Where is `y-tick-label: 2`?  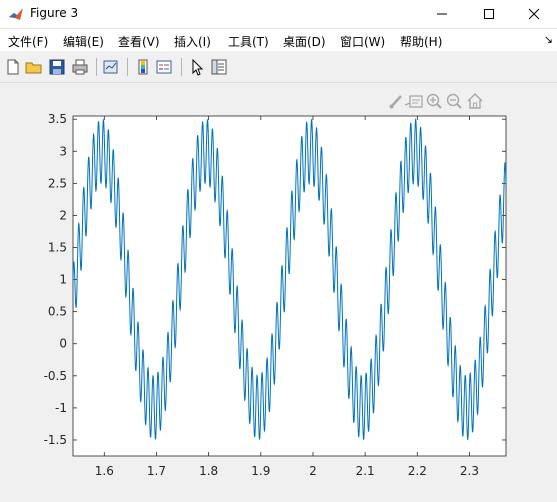
y-tick-label: 2 is located at coordinates (63, 215).